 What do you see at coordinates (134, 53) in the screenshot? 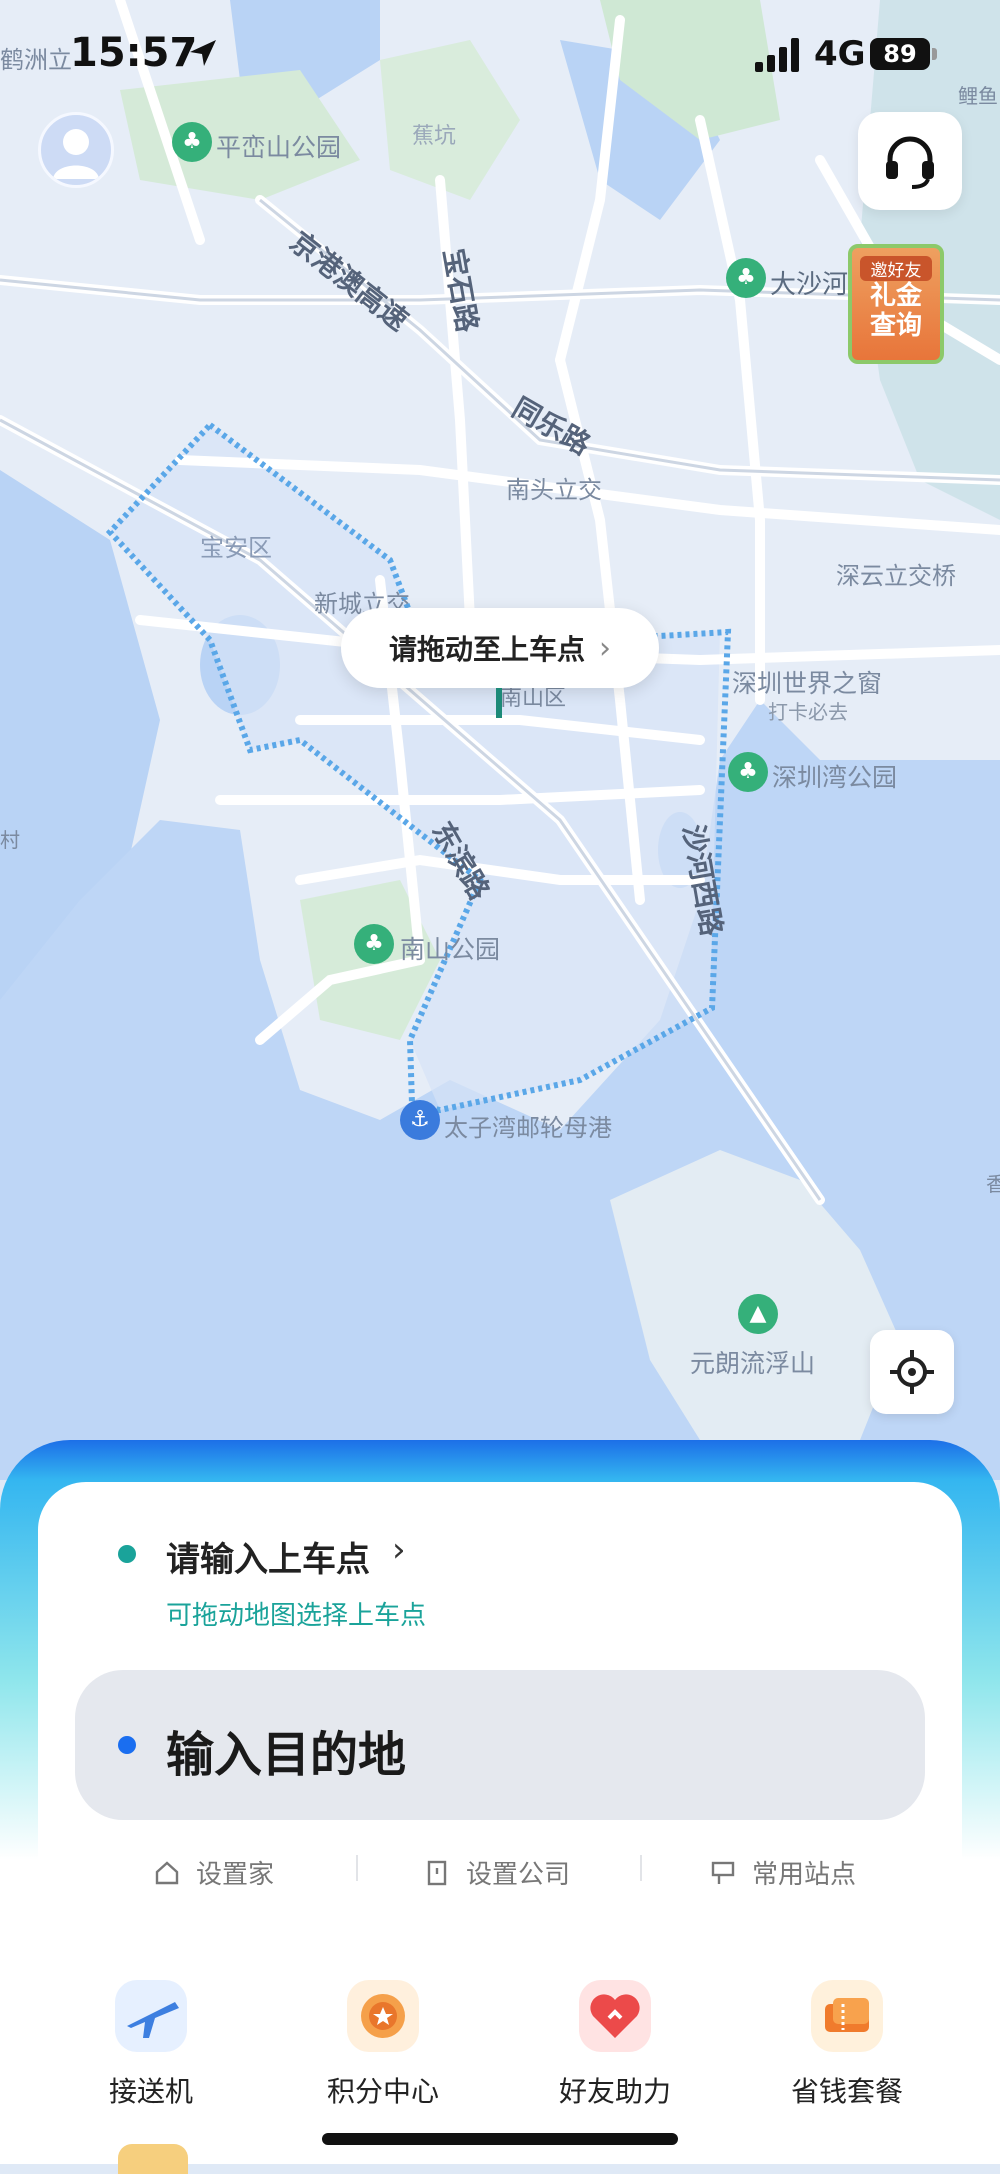
I see `status-time: 15:57` at bounding box center [134, 53].